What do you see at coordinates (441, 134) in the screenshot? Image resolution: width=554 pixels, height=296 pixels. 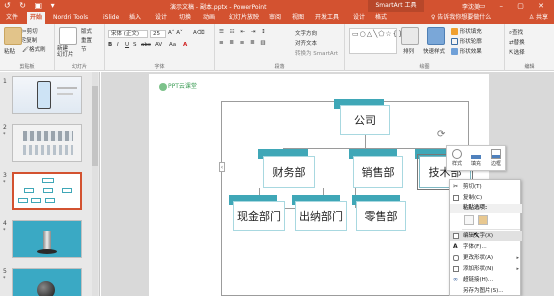 I see `rotate-handle-icon: ⟳` at bounding box center [441, 134].